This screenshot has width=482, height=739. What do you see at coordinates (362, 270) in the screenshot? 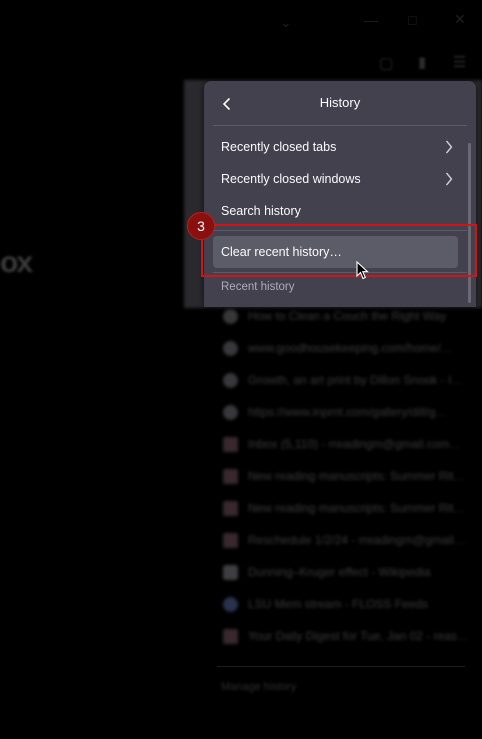
I see `mouse-pointer-icon` at bounding box center [362, 270].